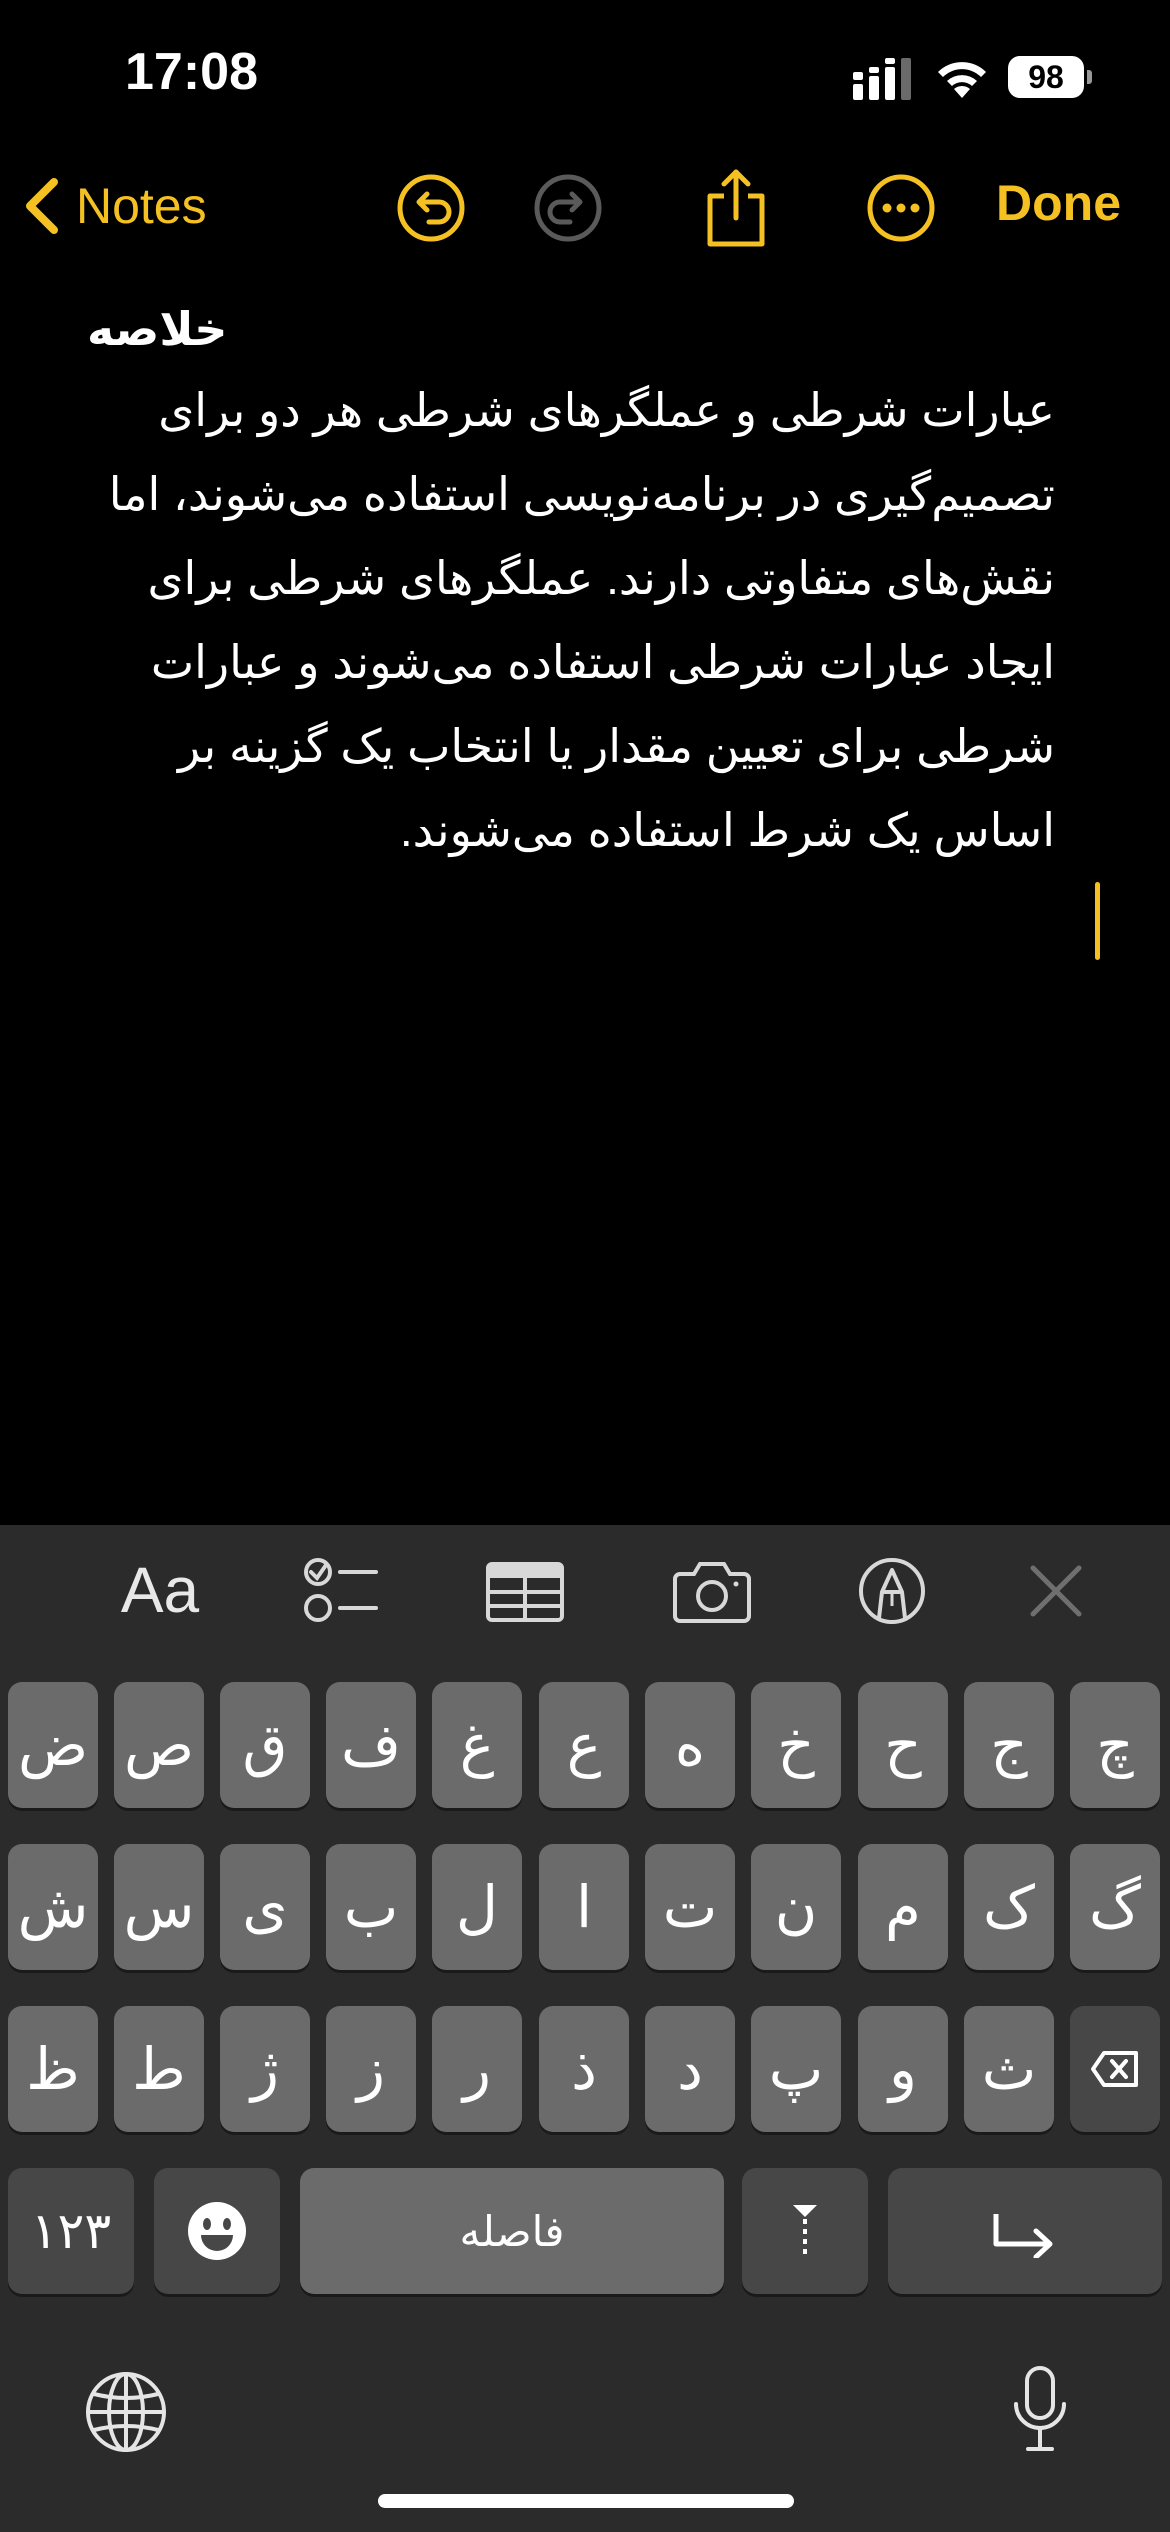 The width and height of the screenshot is (1170, 2532). I want to click on undo-icon, so click(431, 208).